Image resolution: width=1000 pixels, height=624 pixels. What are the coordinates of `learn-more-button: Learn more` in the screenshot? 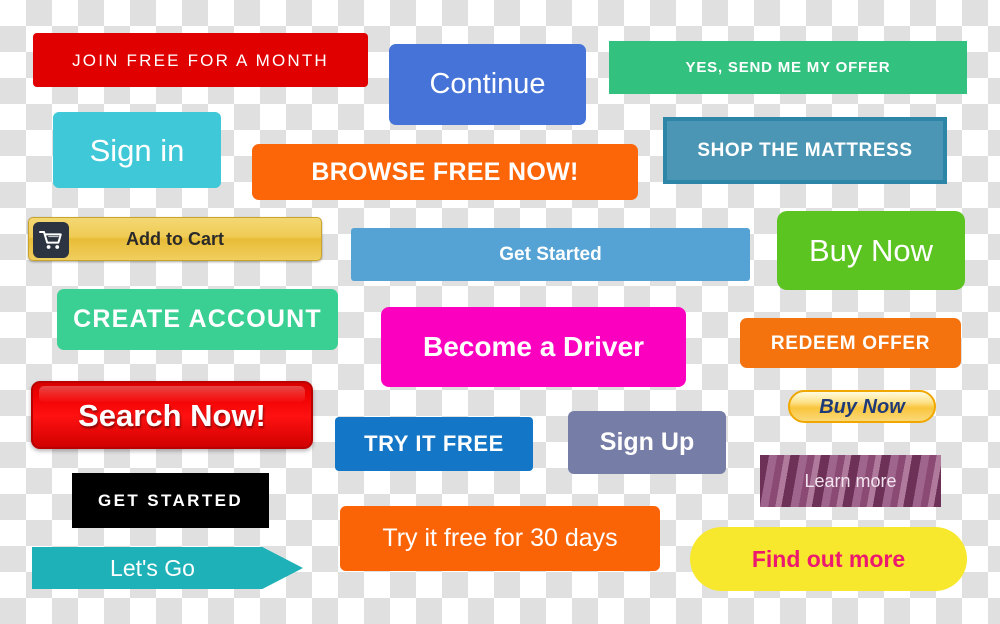 It's located at (850, 481).